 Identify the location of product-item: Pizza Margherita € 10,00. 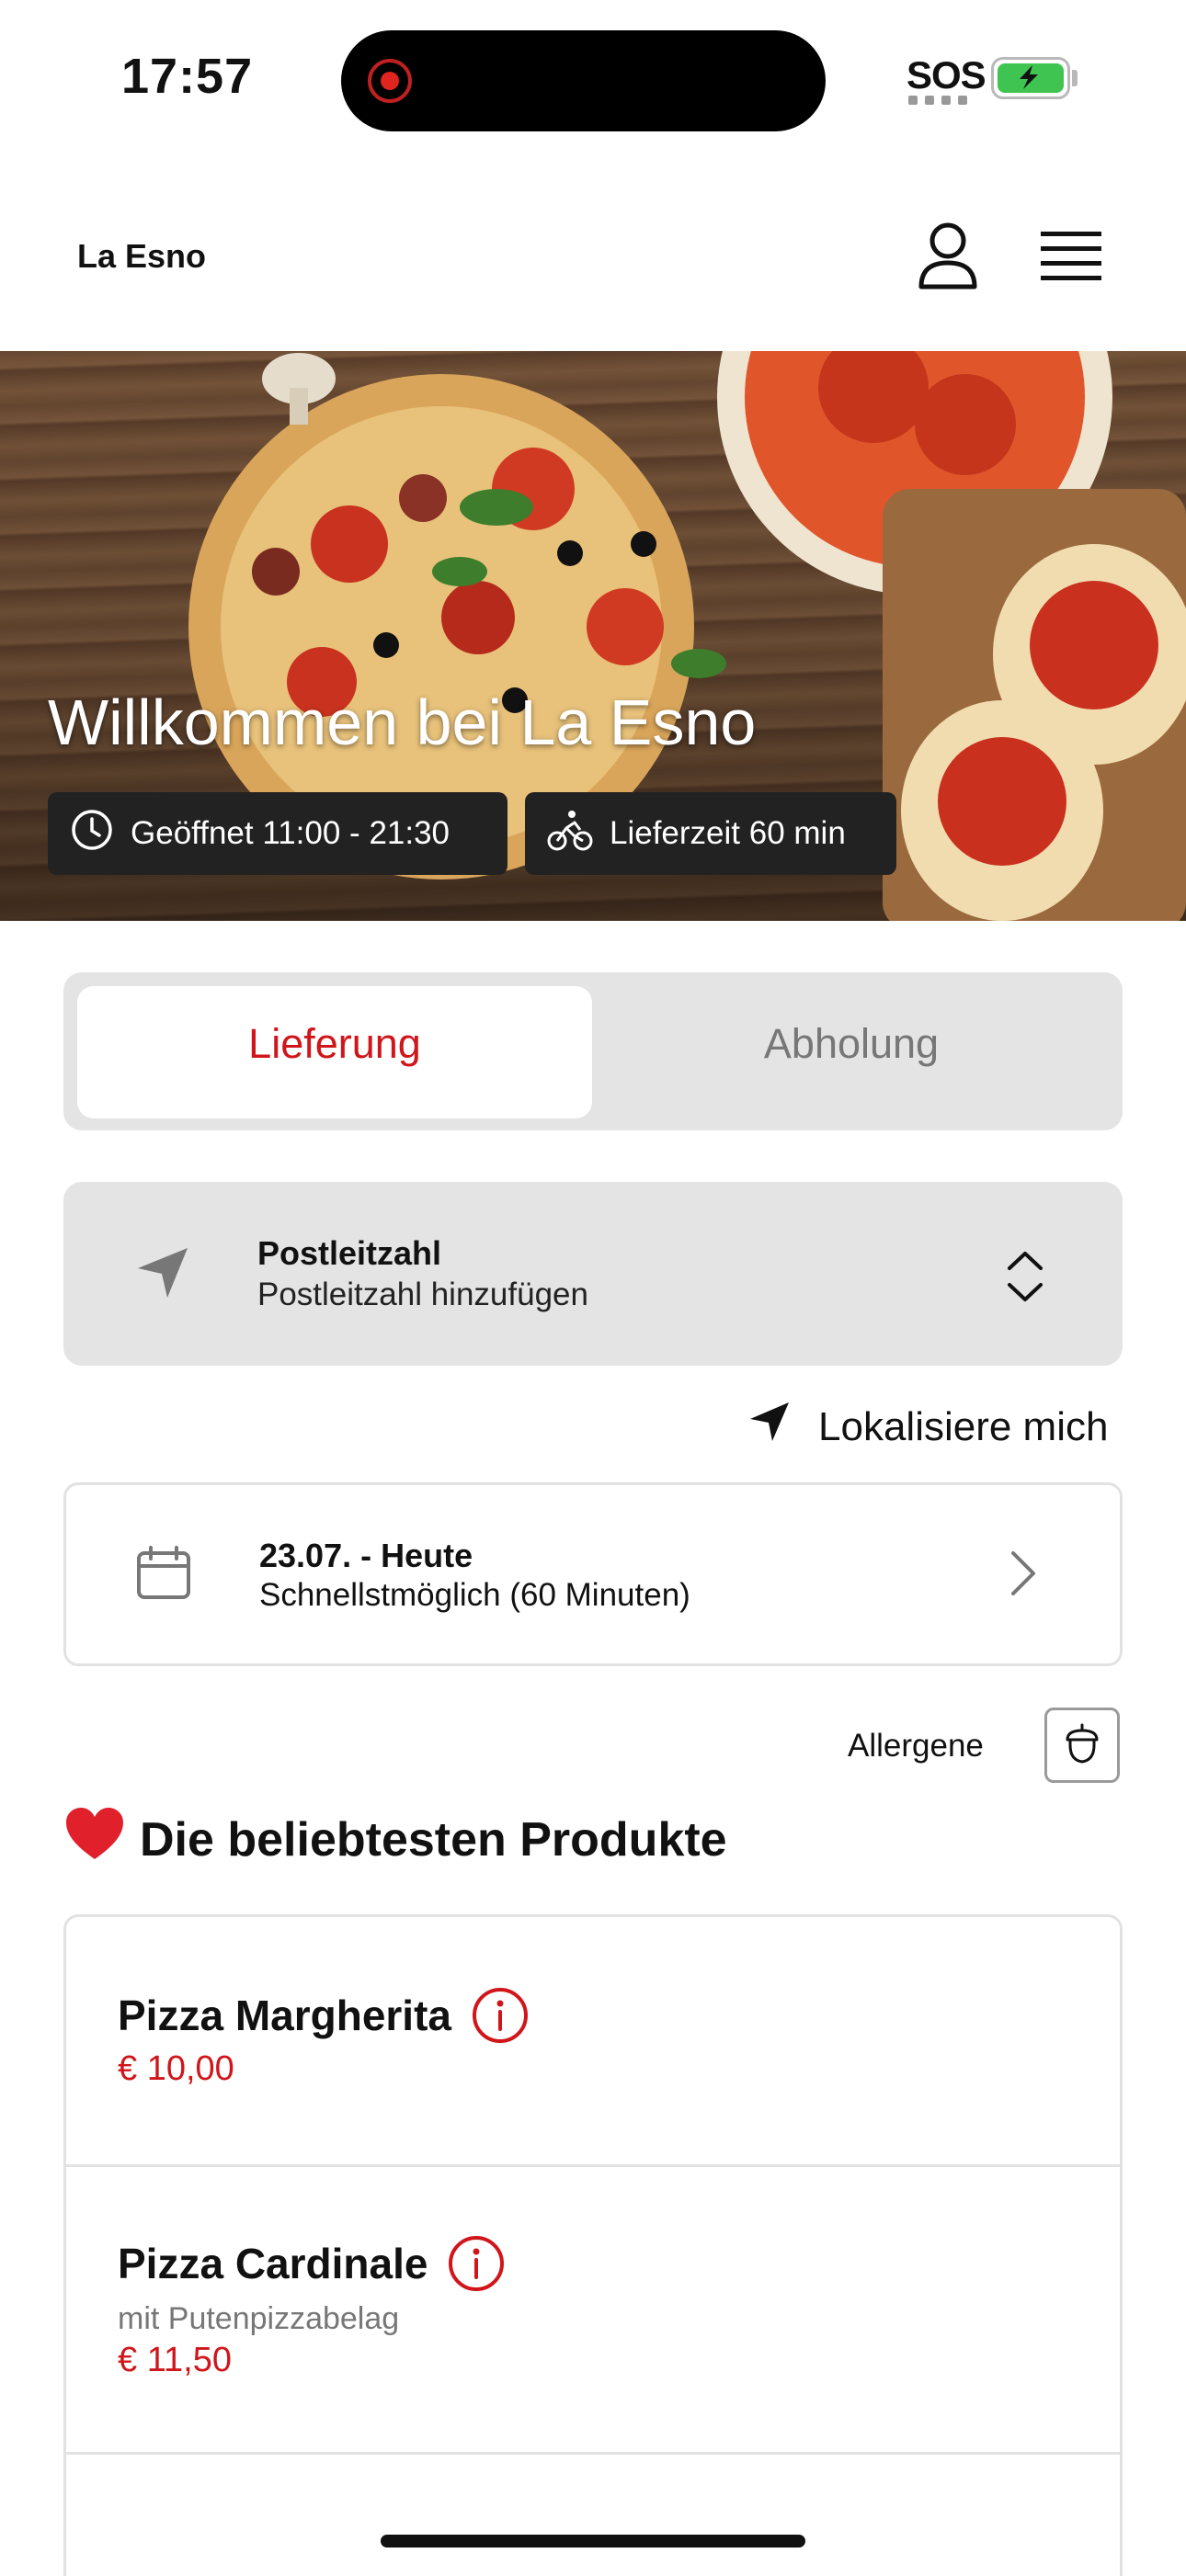
(323, 2038).